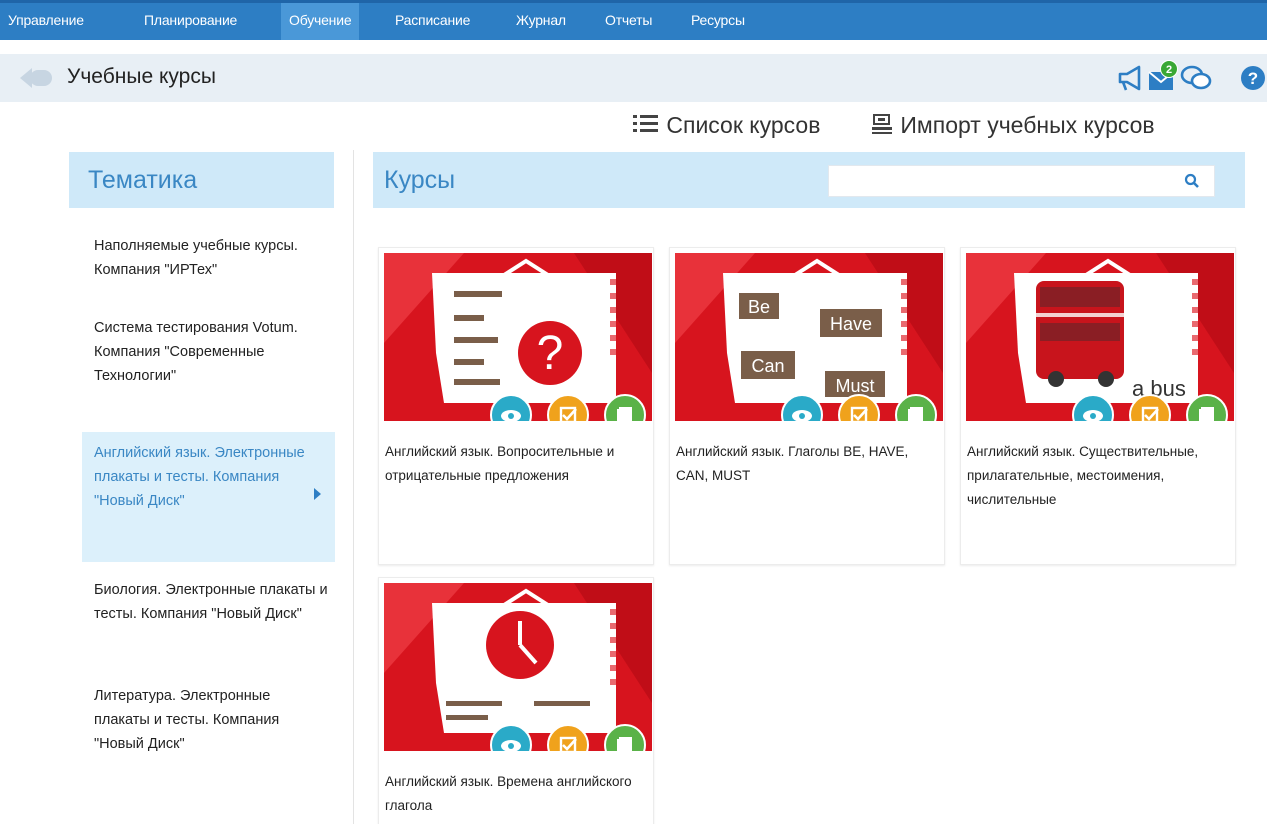 The height and width of the screenshot is (824, 1267). I want to click on list-icon, so click(645, 123).